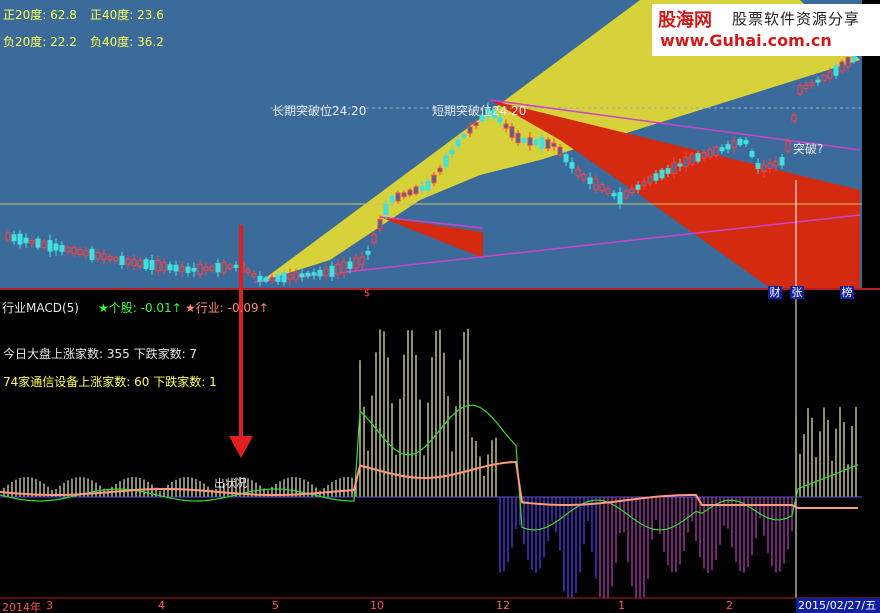 This screenshot has height=613, width=880. I want to click on axis-month-10: 10, so click(377, 605).